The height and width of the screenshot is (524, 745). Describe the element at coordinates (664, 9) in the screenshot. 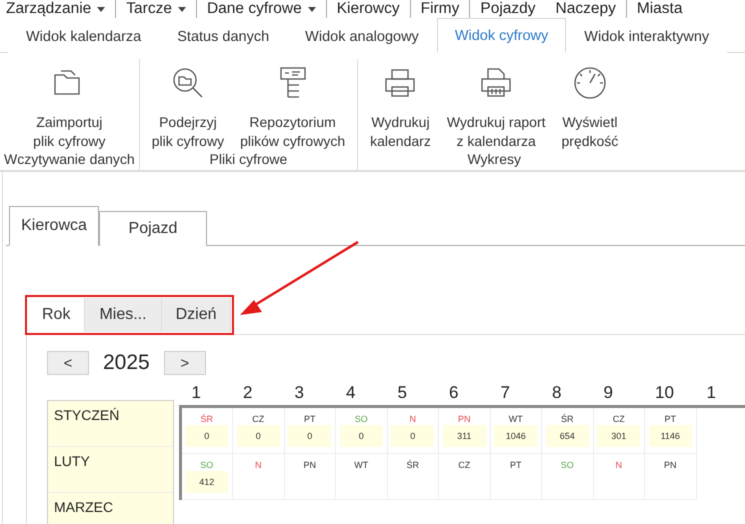

I see `menu-item: Miasta` at that location.